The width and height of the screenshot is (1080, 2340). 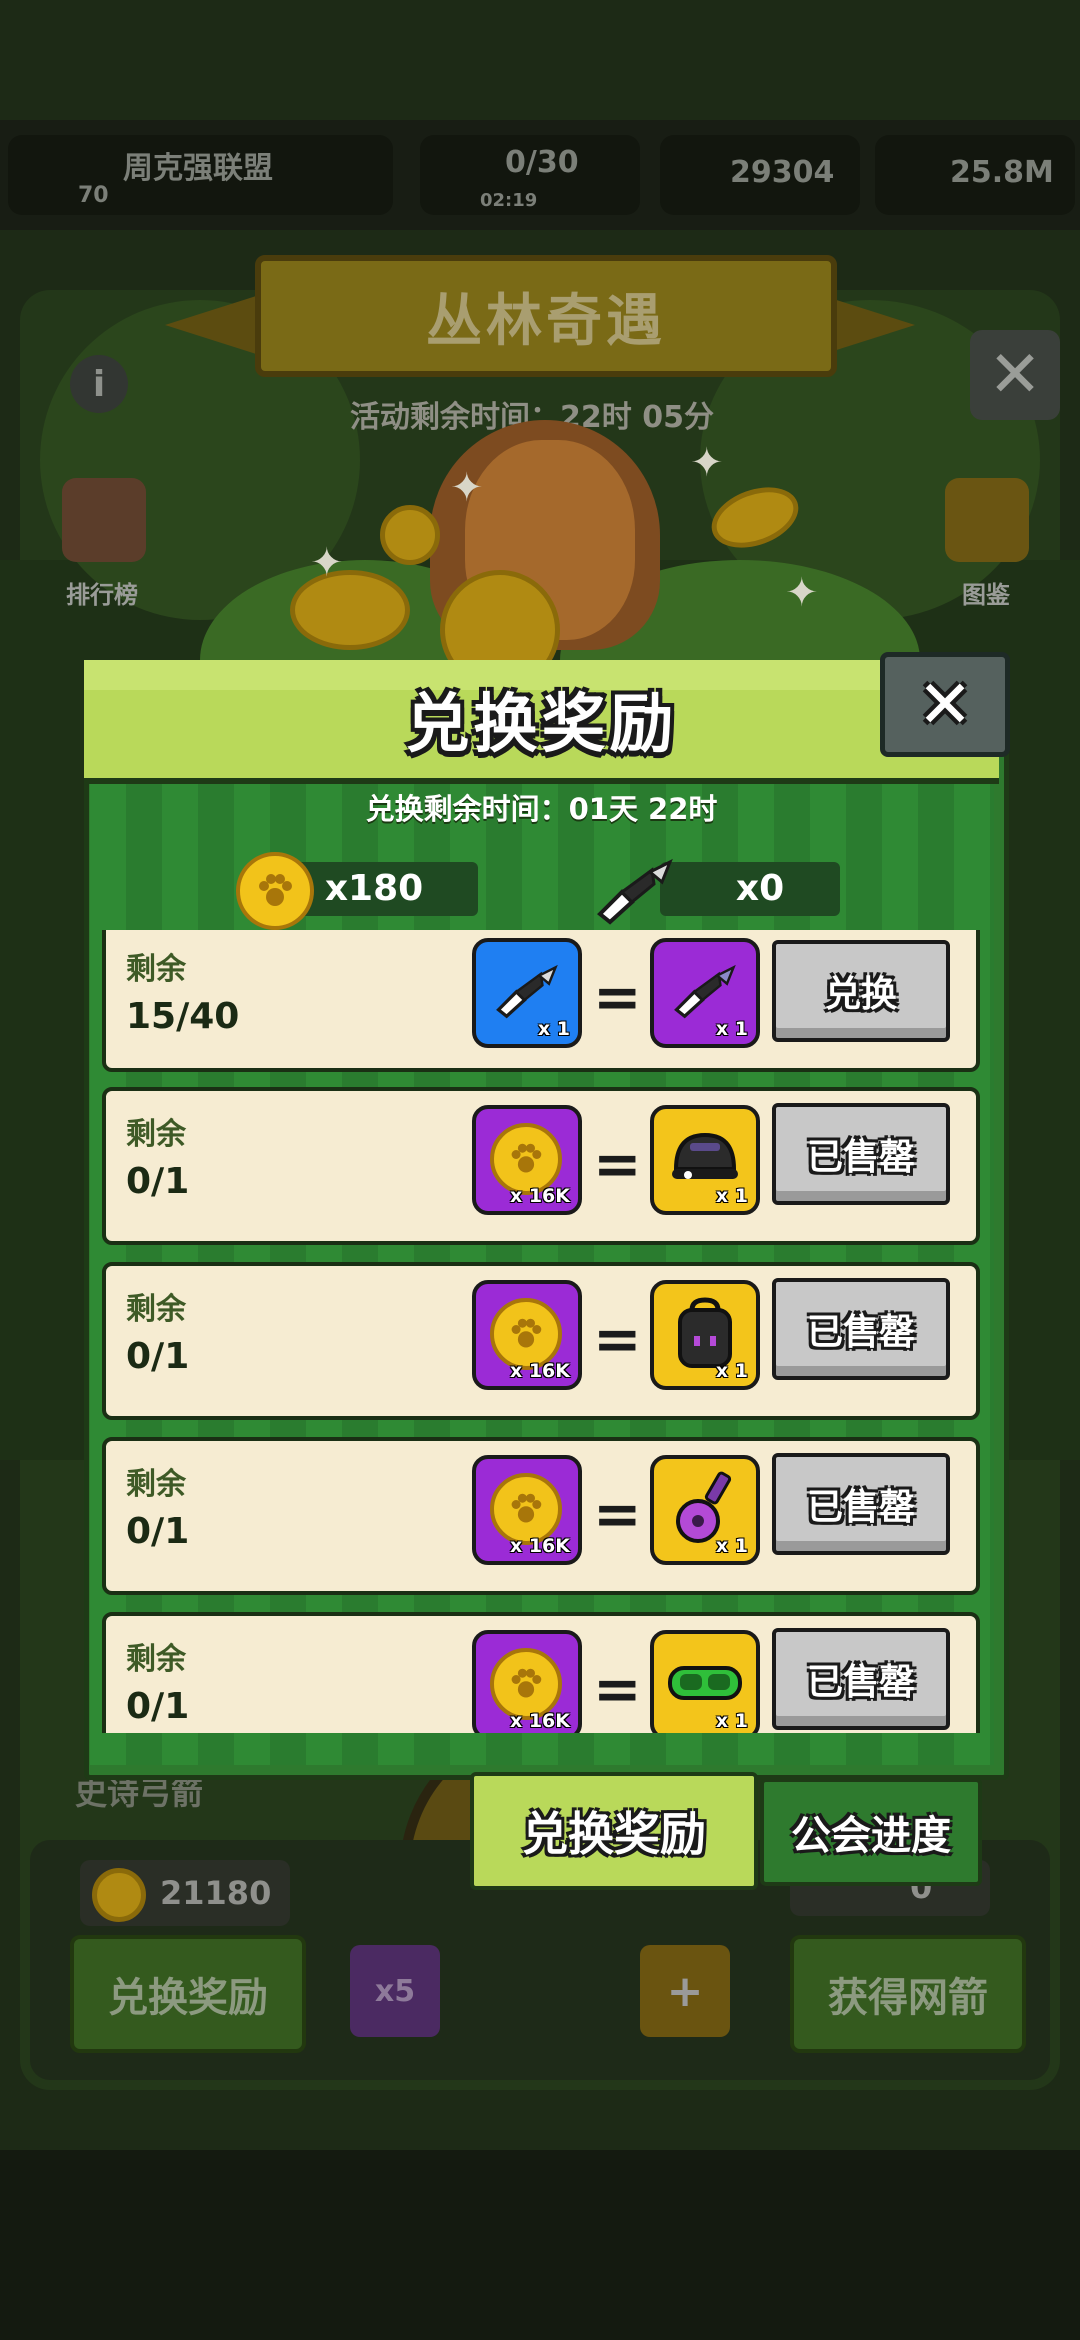 What do you see at coordinates (104, 520) in the screenshot?
I see `leaderboard-button` at bounding box center [104, 520].